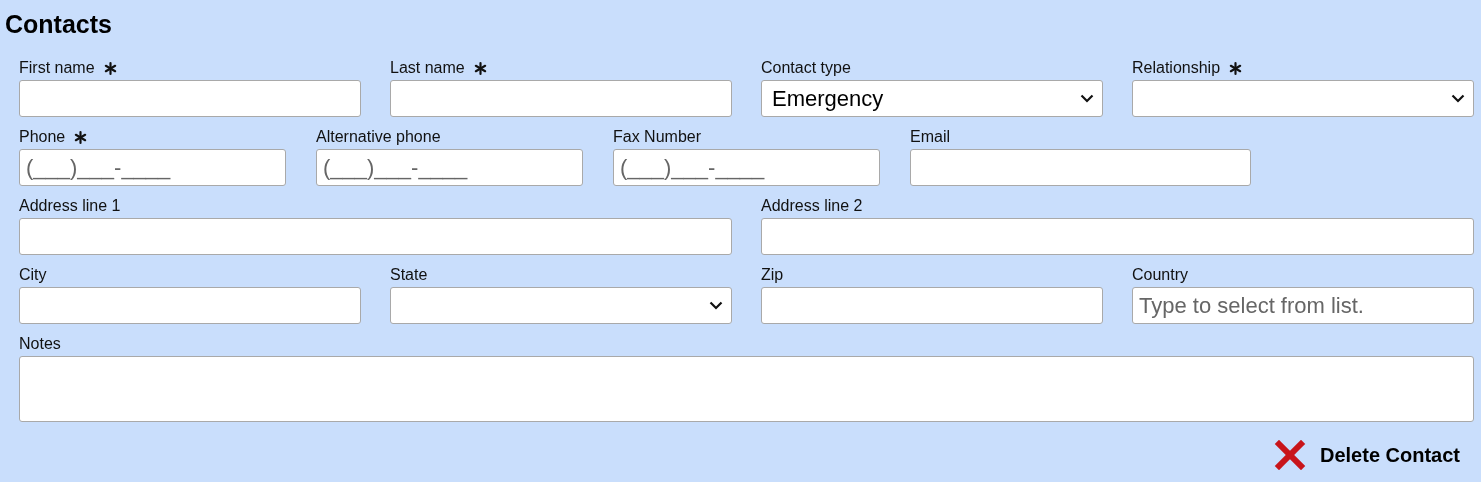  I want to click on field-label: First name, so click(57, 68).